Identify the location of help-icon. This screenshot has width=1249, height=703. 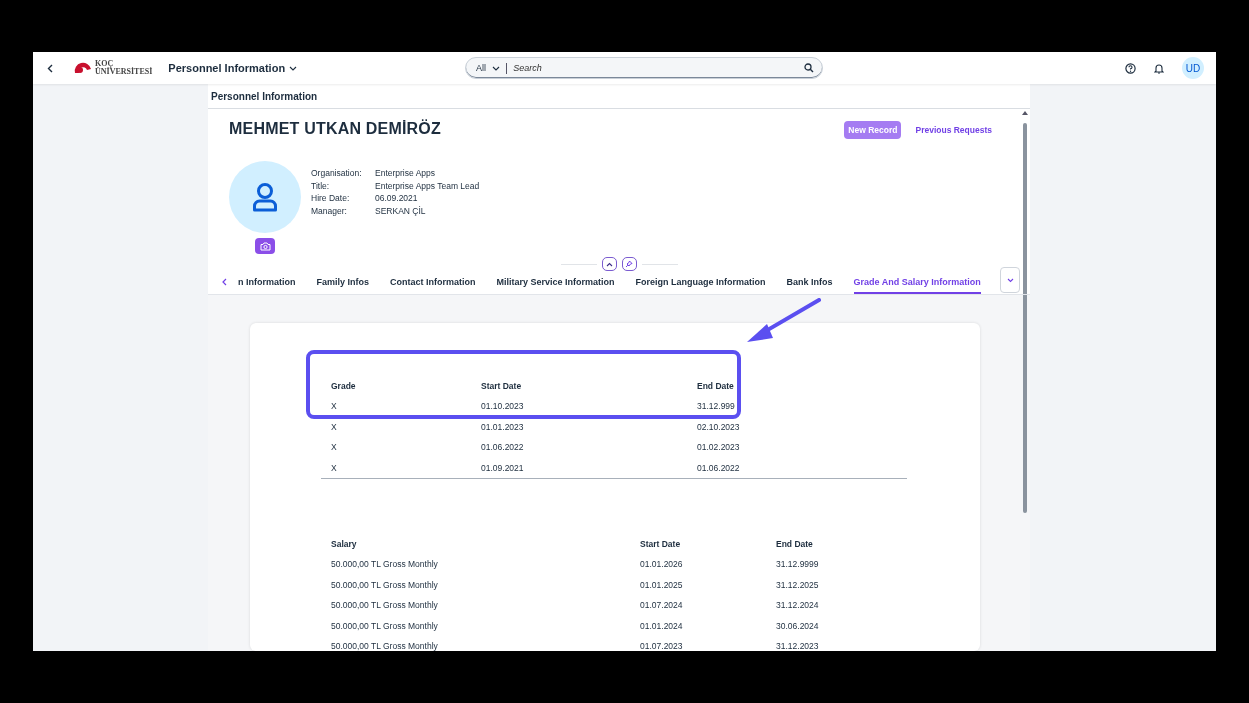
(1130, 68).